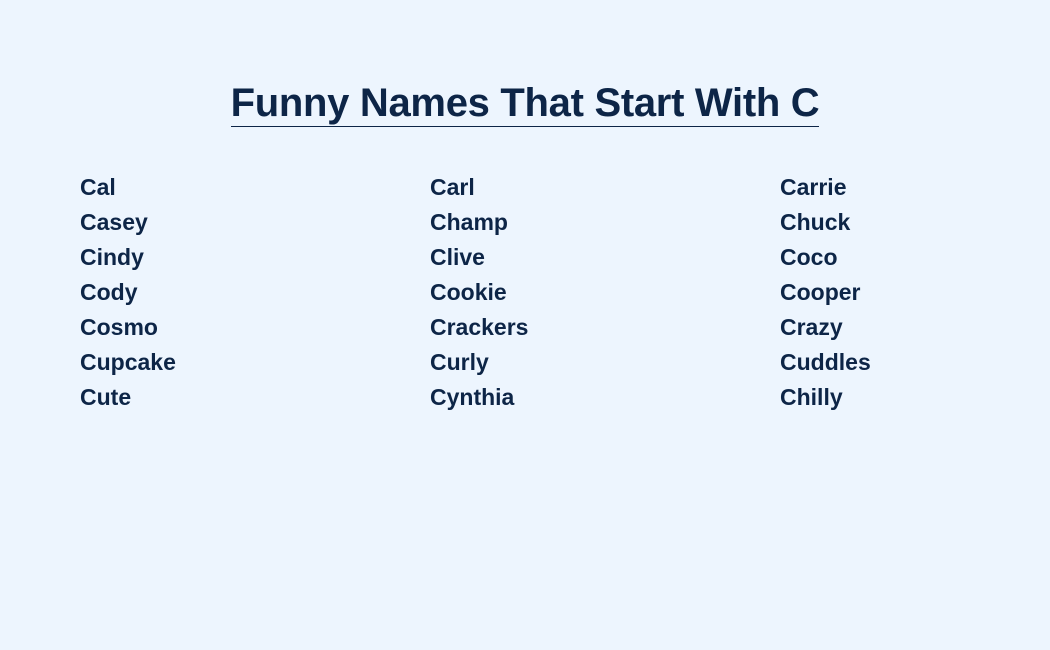 Image resolution: width=1050 pixels, height=650 pixels. What do you see at coordinates (815, 222) in the screenshot?
I see `name-item: Chuck` at bounding box center [815, 222].